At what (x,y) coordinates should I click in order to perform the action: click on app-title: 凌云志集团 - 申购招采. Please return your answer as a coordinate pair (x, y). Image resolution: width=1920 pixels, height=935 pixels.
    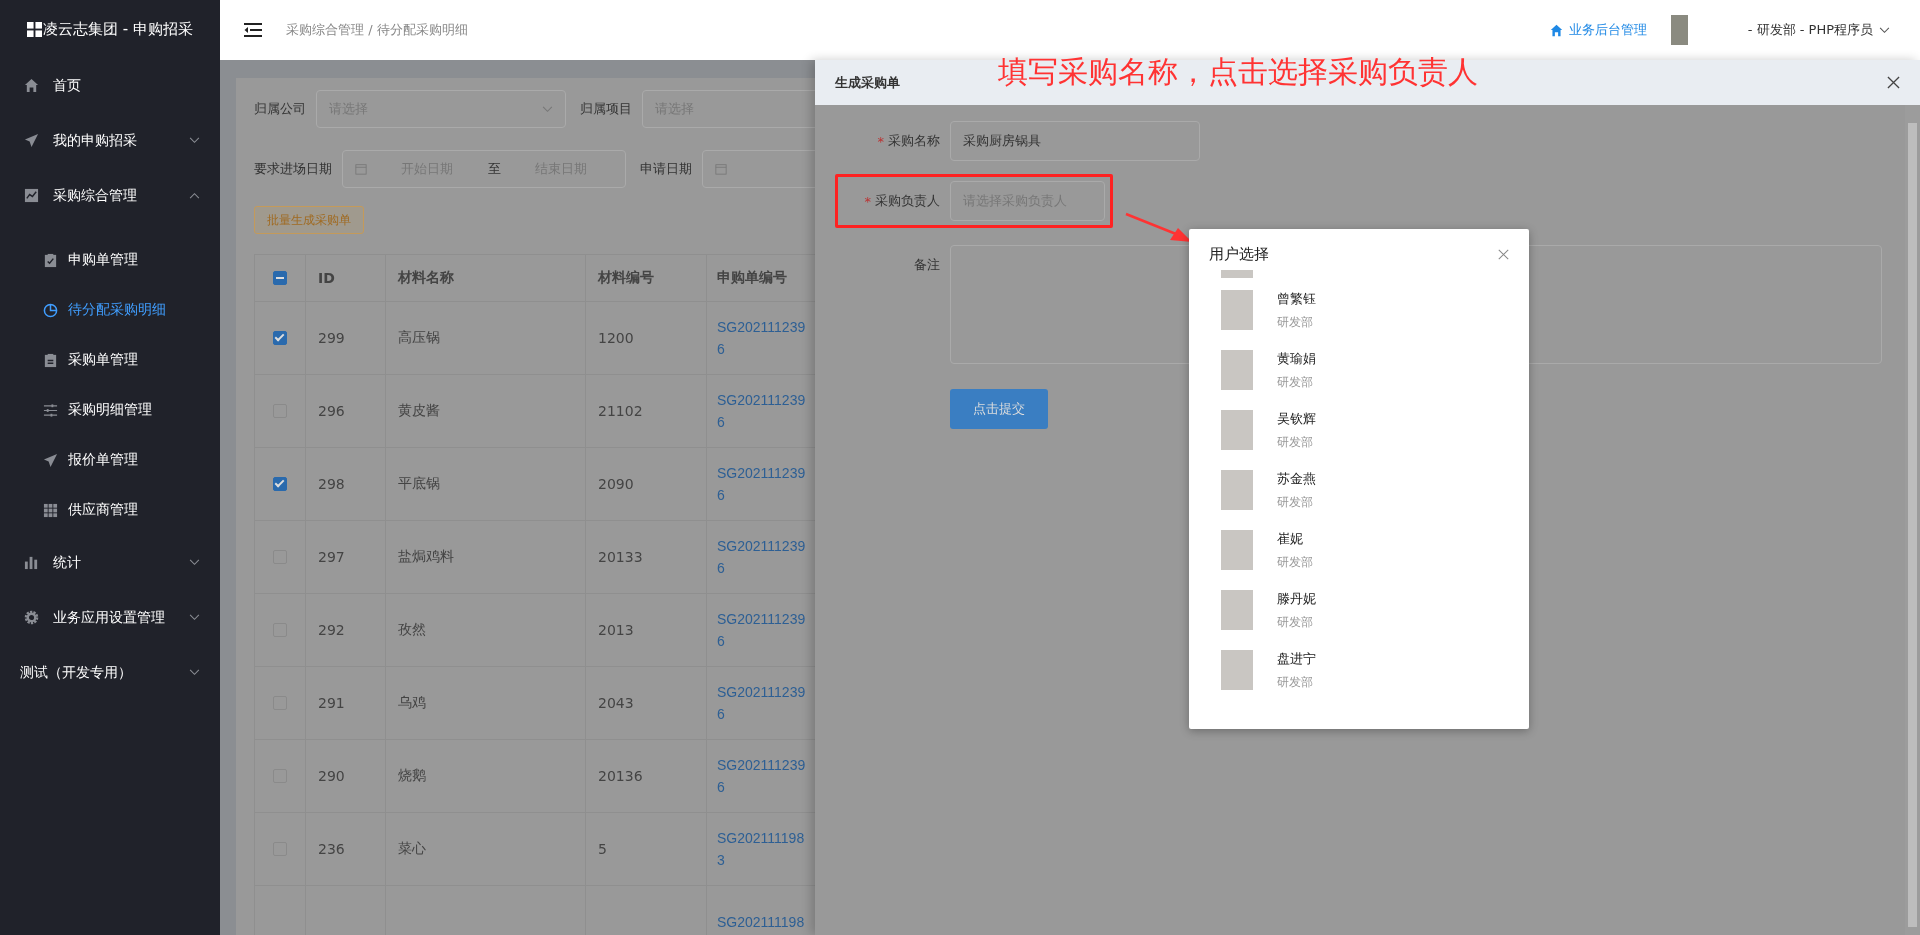
    Looking at the image, I should click on (118, 29).